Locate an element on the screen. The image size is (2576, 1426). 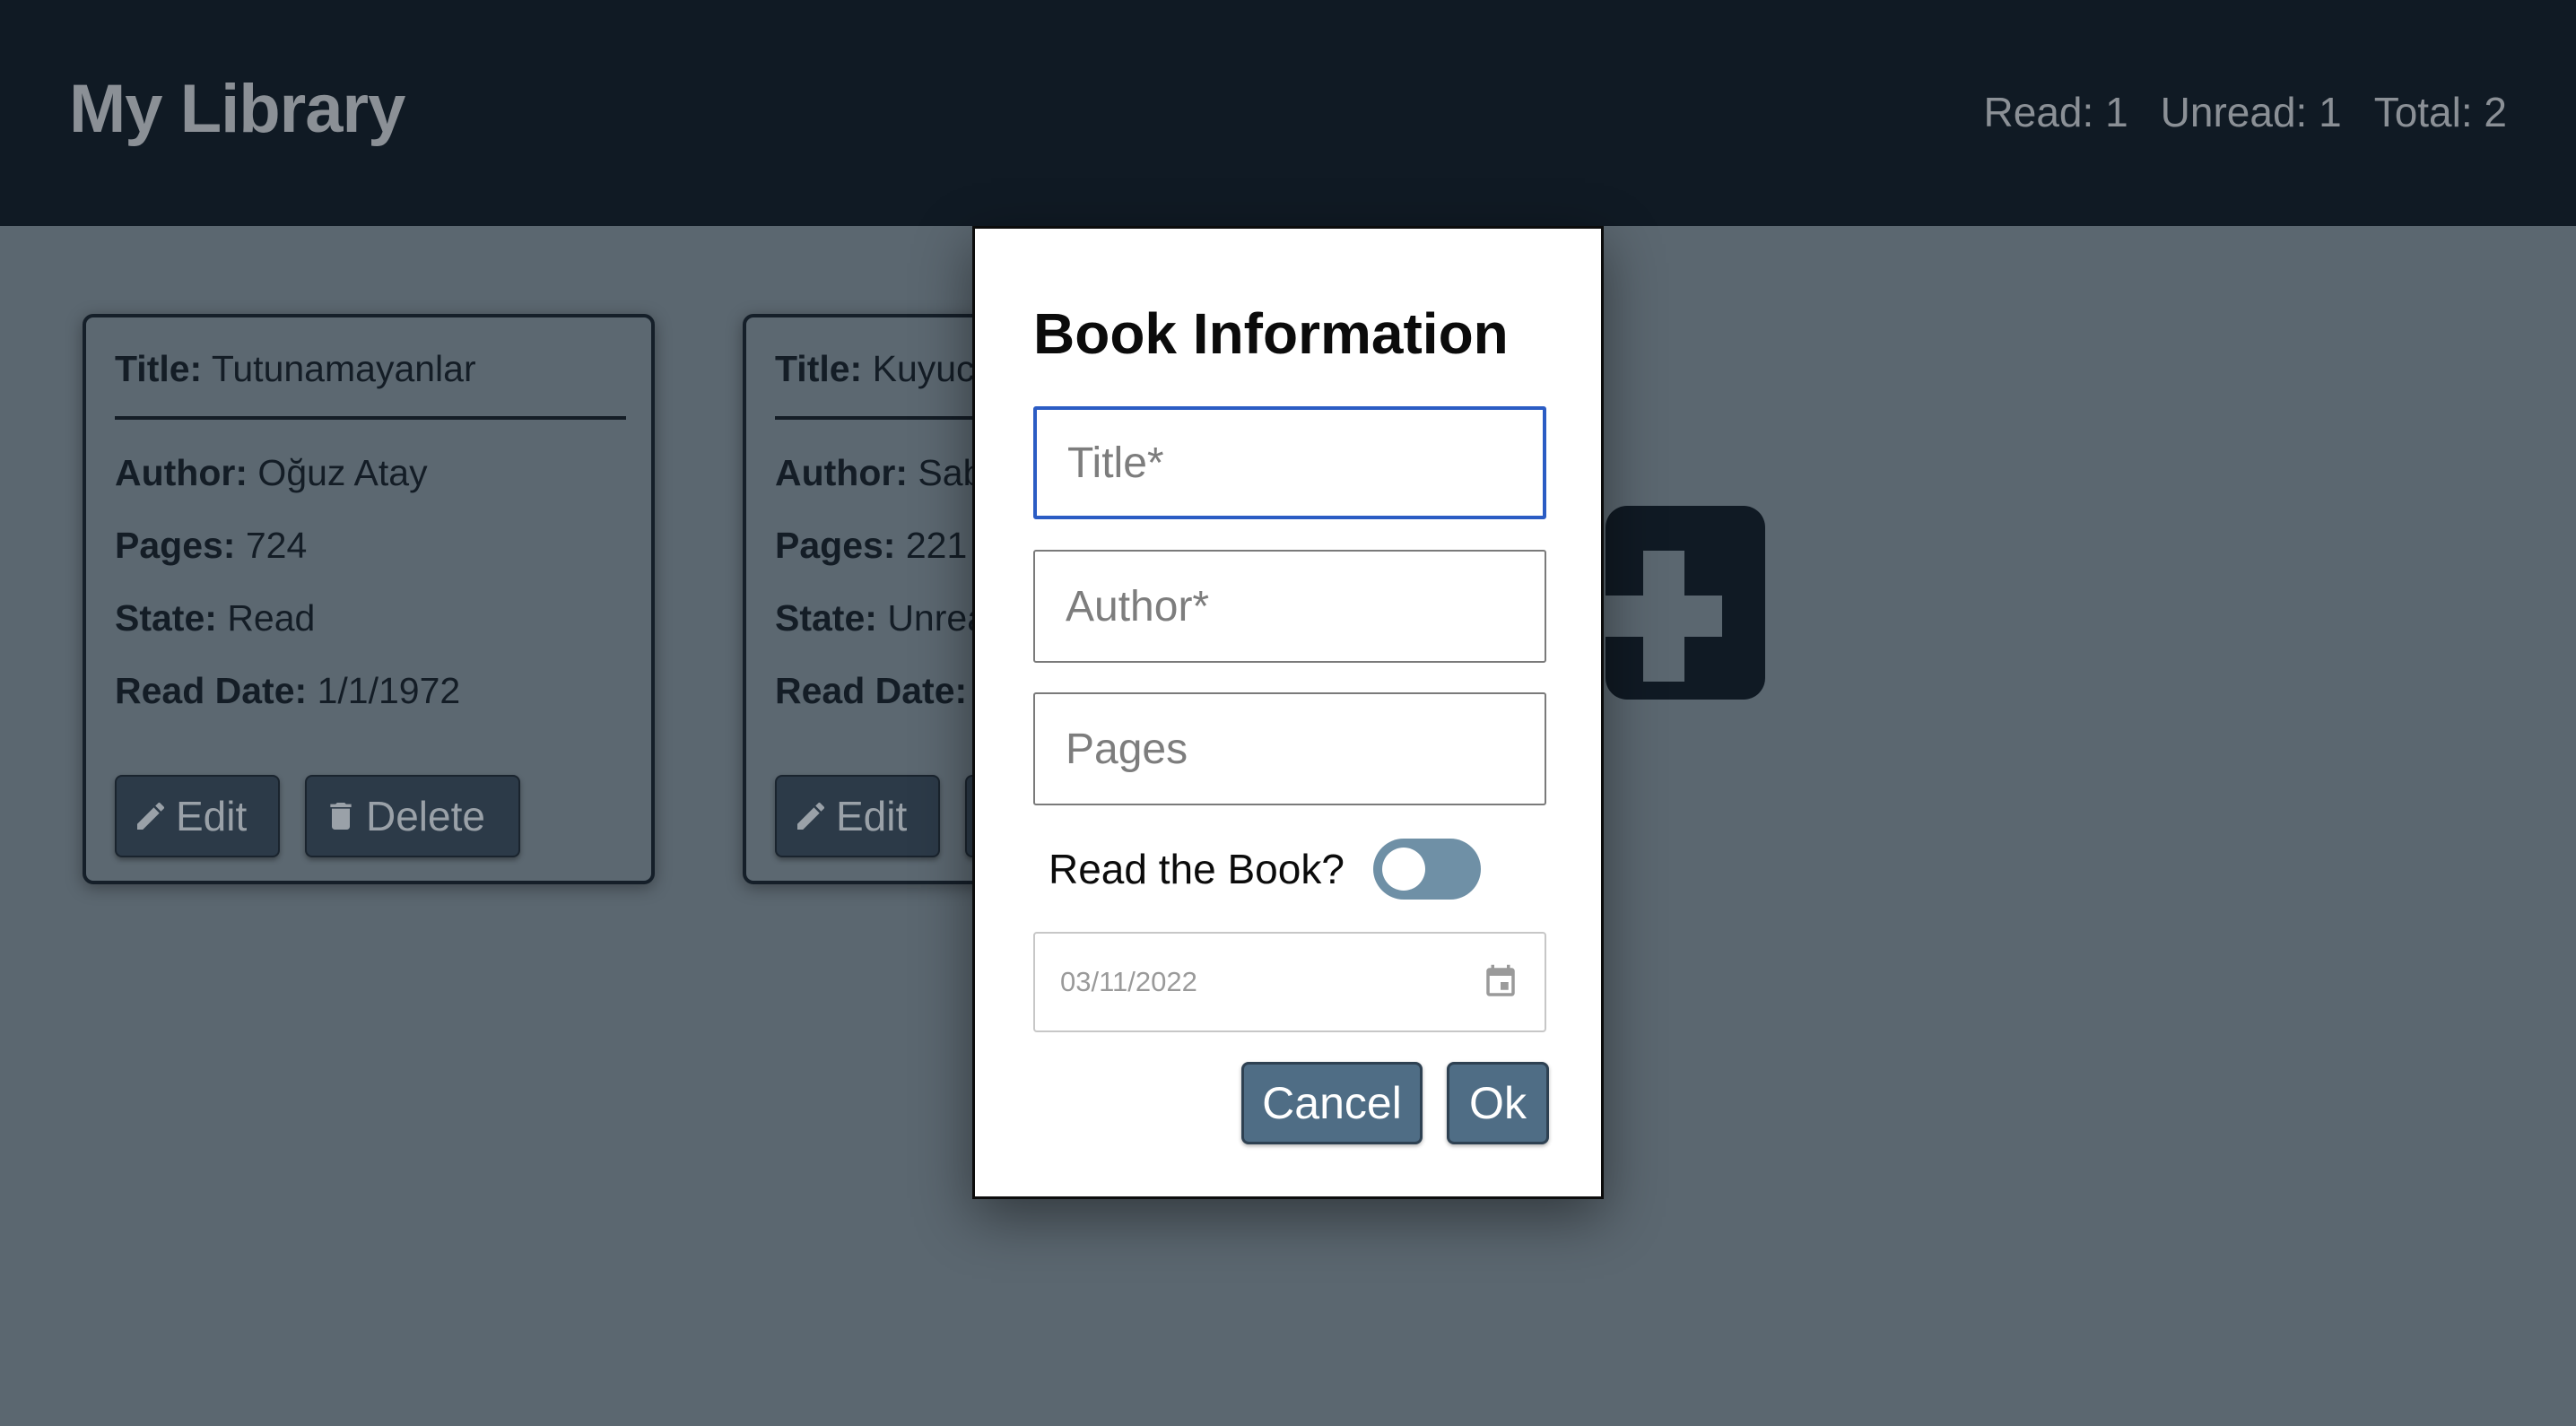
author-input is located at coordinates (1289, 606).